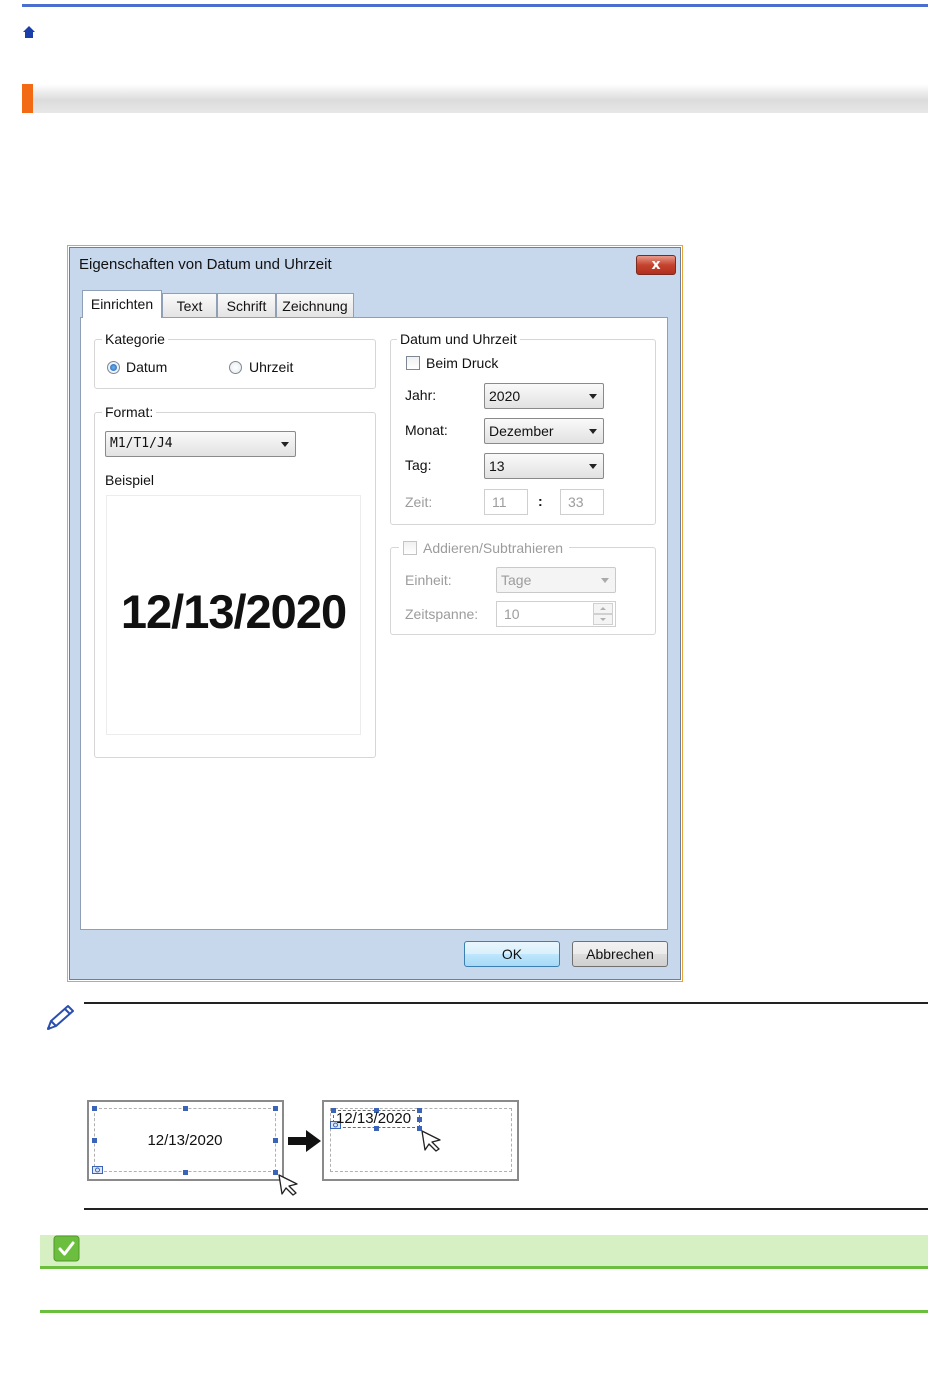  What do you see at coordinates (442, 614) in the screenshot?
I see `zeitspanne-label: Zeitspanne:` at bounding box center [442, 614].